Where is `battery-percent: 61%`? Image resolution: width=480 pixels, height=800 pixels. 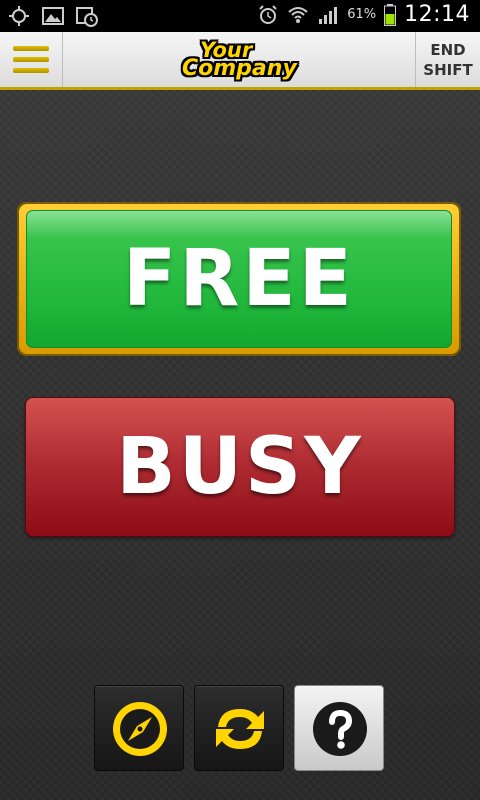
battery-percent: 61% is located at coordinates (362, 14).